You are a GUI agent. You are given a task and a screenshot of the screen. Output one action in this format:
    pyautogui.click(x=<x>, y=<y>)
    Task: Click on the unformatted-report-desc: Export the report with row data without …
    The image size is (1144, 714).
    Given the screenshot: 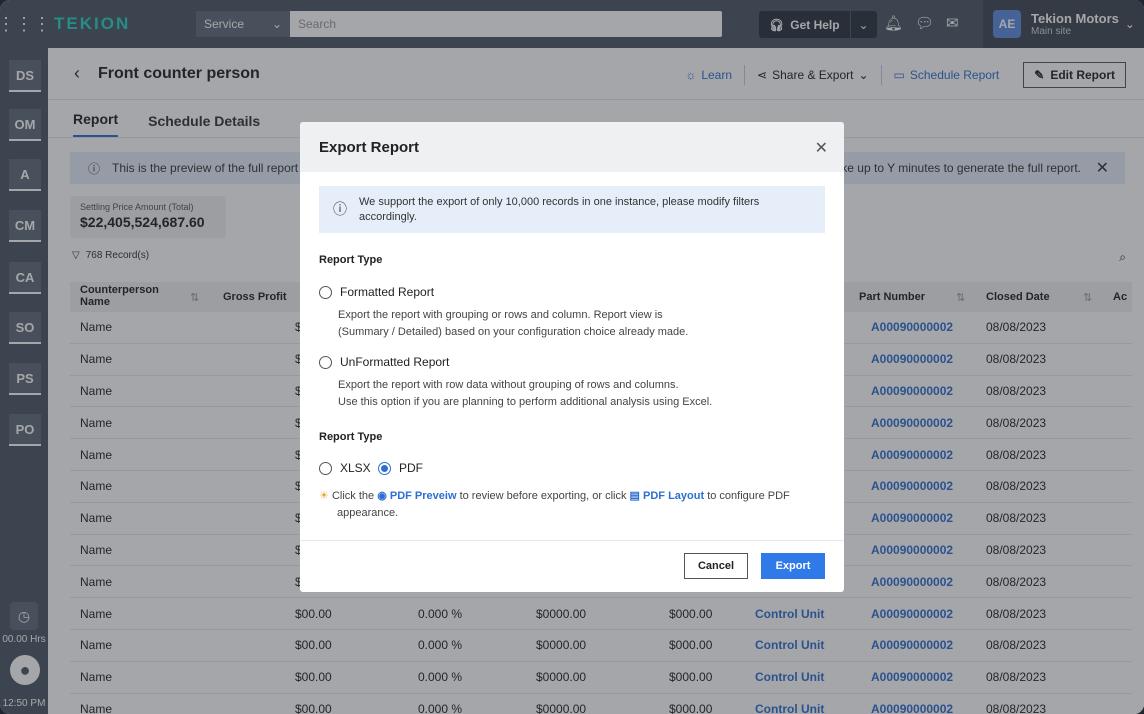 What is the action you would take?
    pyautogui.click(x=573, y=394)
    